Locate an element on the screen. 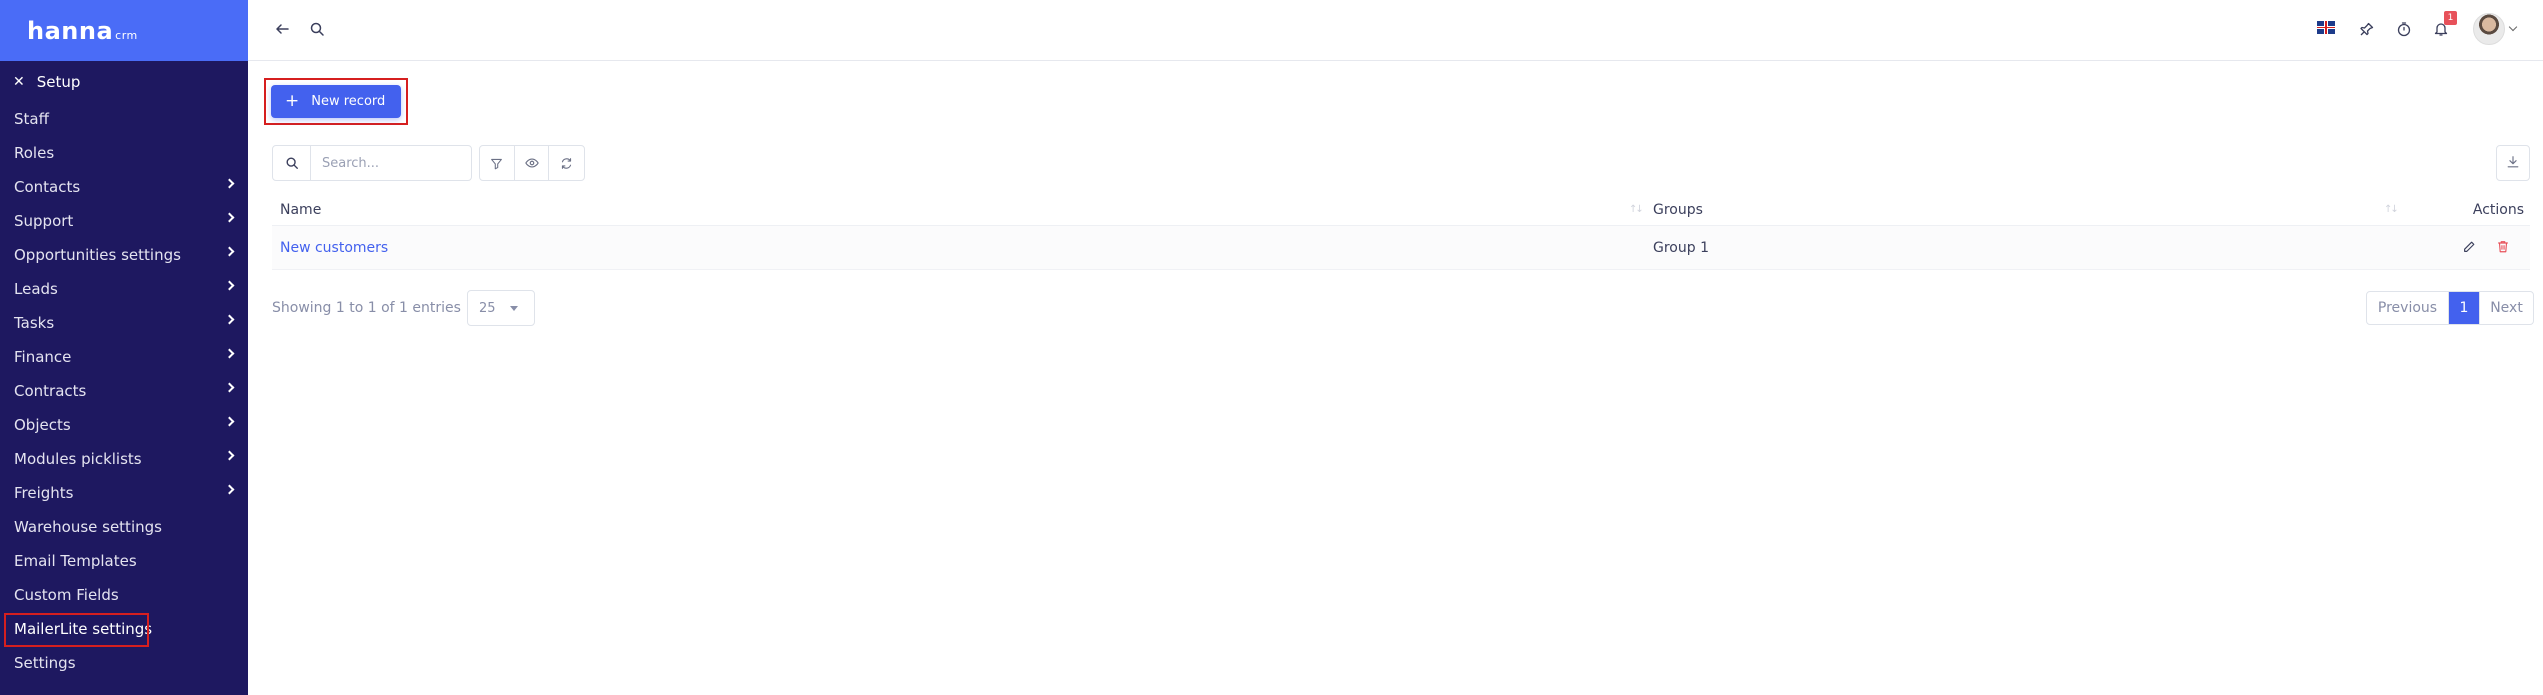 This screenshot has height=695, width=2543. pin-icon is located at coordinates (2367, 29).